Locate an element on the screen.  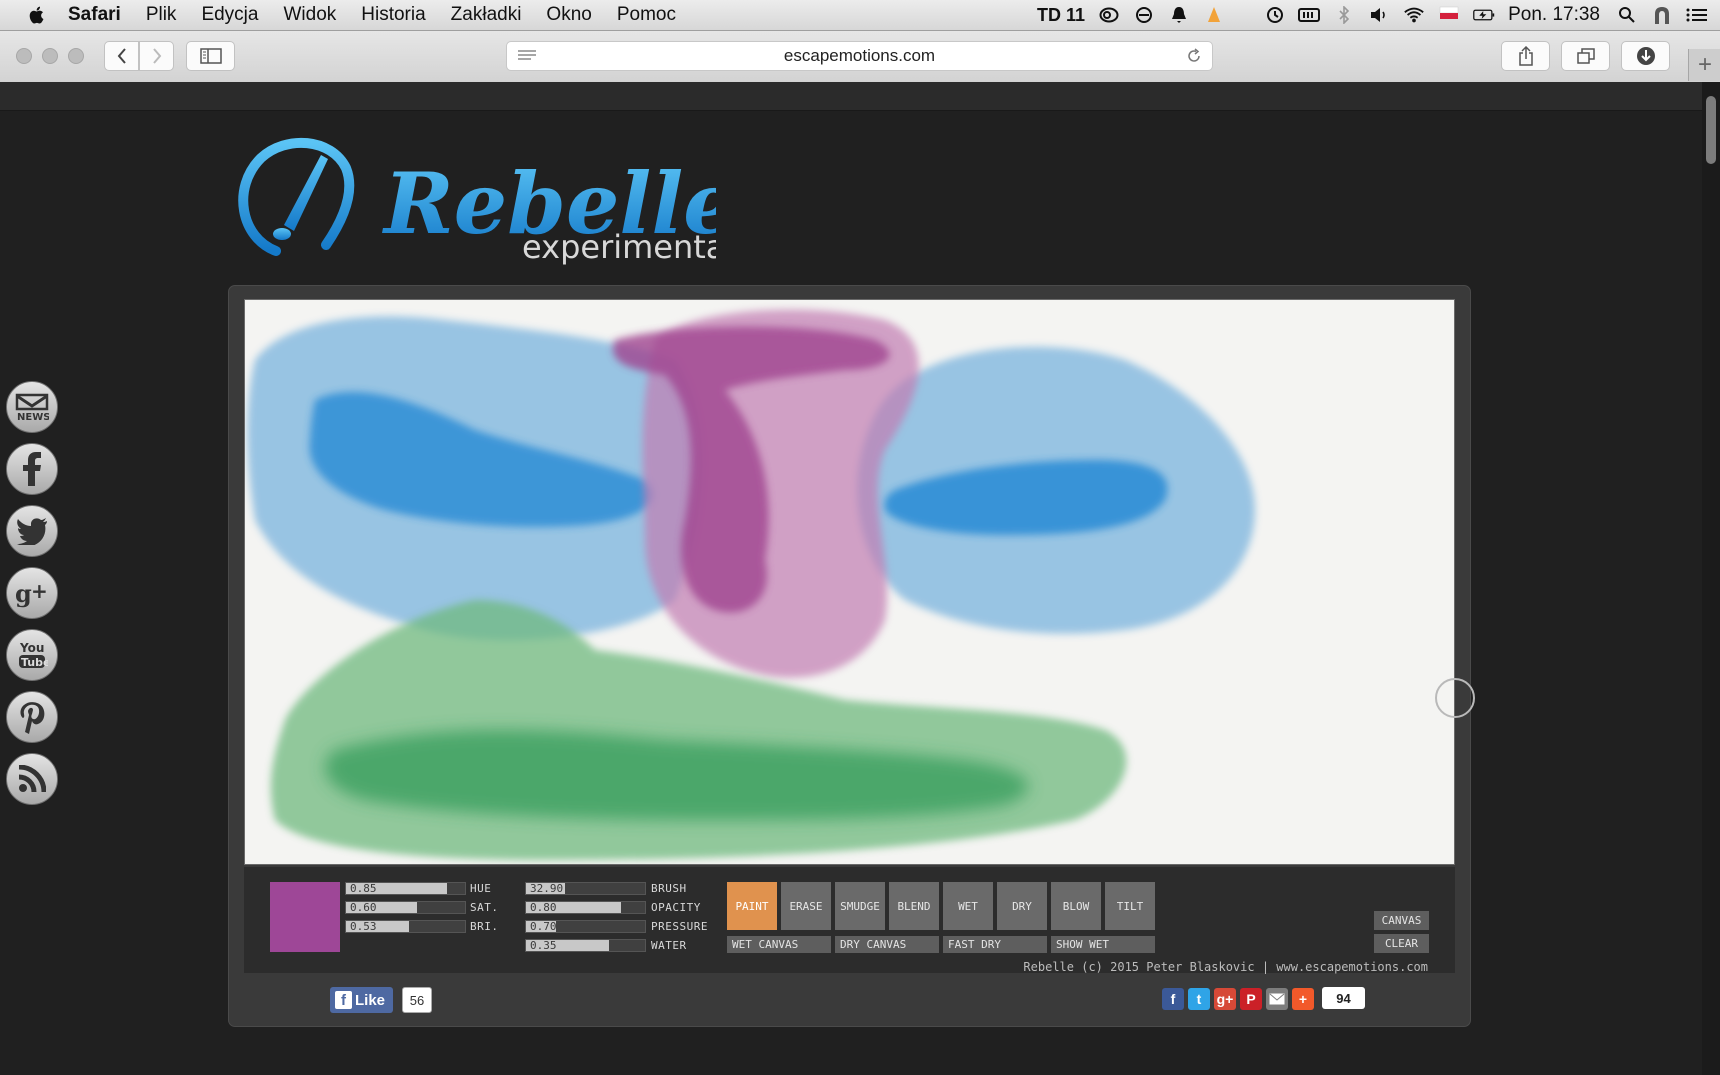
twitter-icon is located at coordinates (32, 531).